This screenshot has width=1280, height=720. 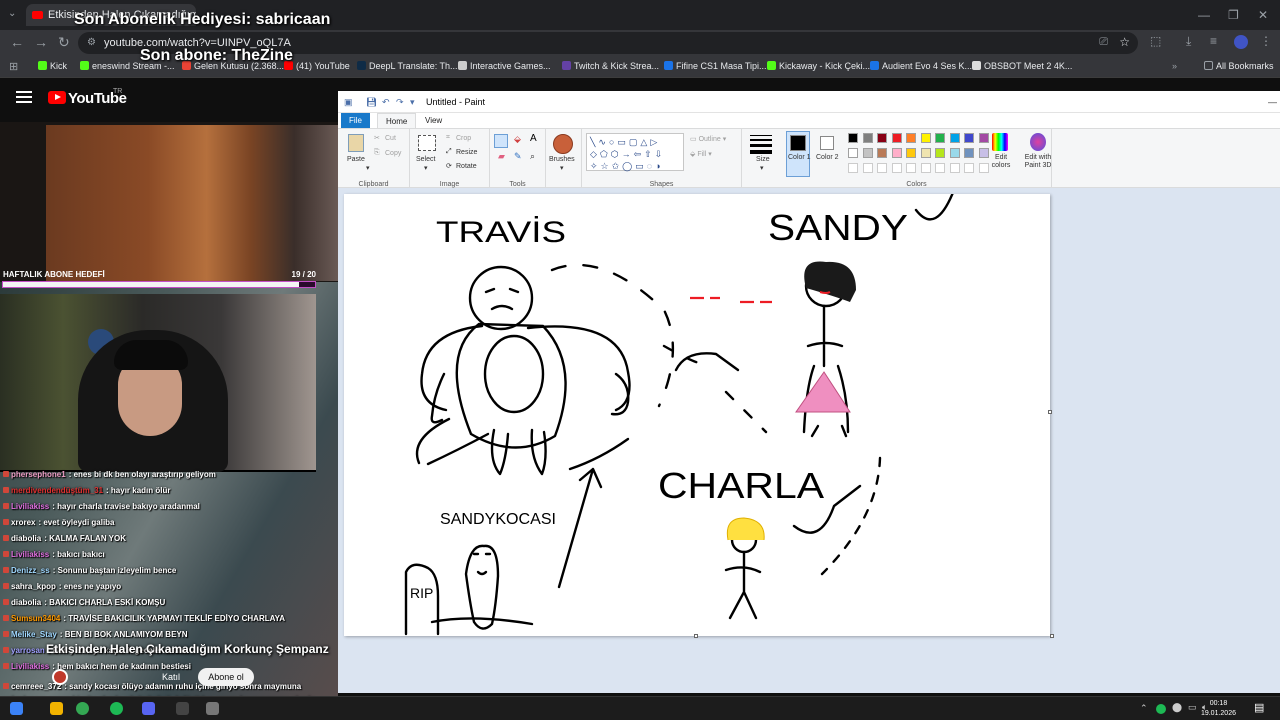 I want to click on color2-swatch, so click(x=827, y=143).